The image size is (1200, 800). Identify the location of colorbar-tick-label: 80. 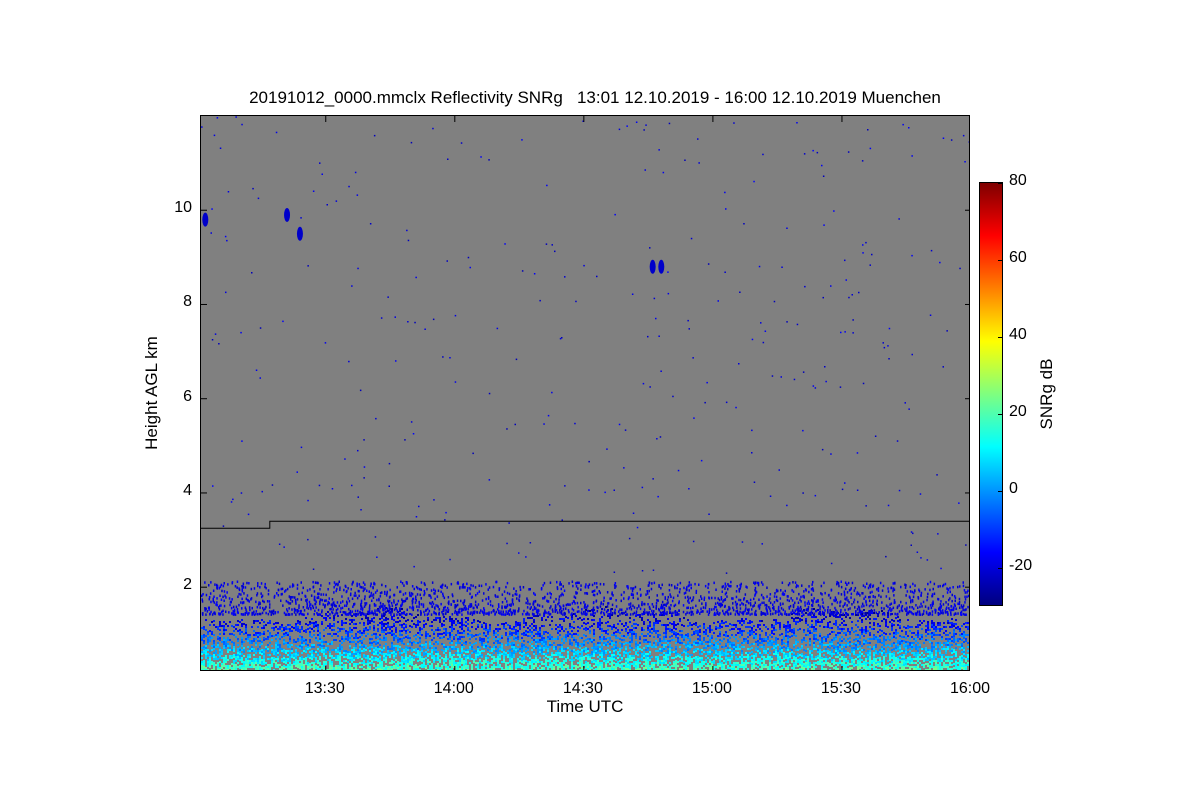
(1018, 180).